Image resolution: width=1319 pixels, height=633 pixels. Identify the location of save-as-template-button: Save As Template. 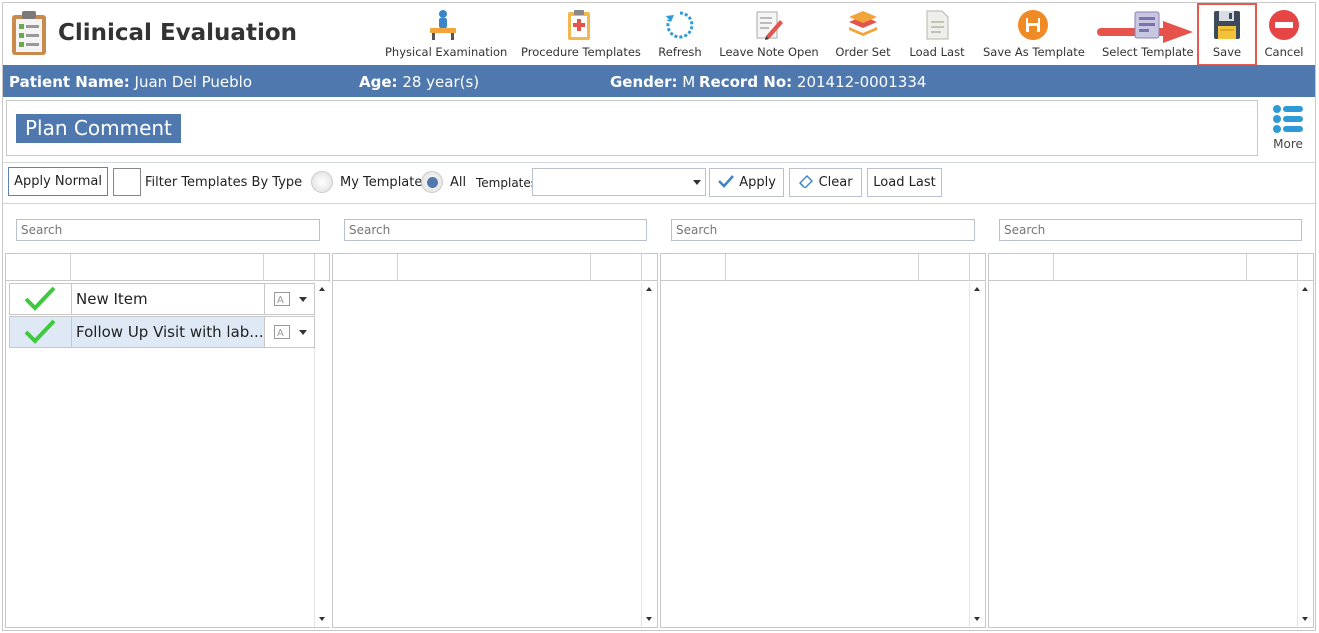
(1034, 35).